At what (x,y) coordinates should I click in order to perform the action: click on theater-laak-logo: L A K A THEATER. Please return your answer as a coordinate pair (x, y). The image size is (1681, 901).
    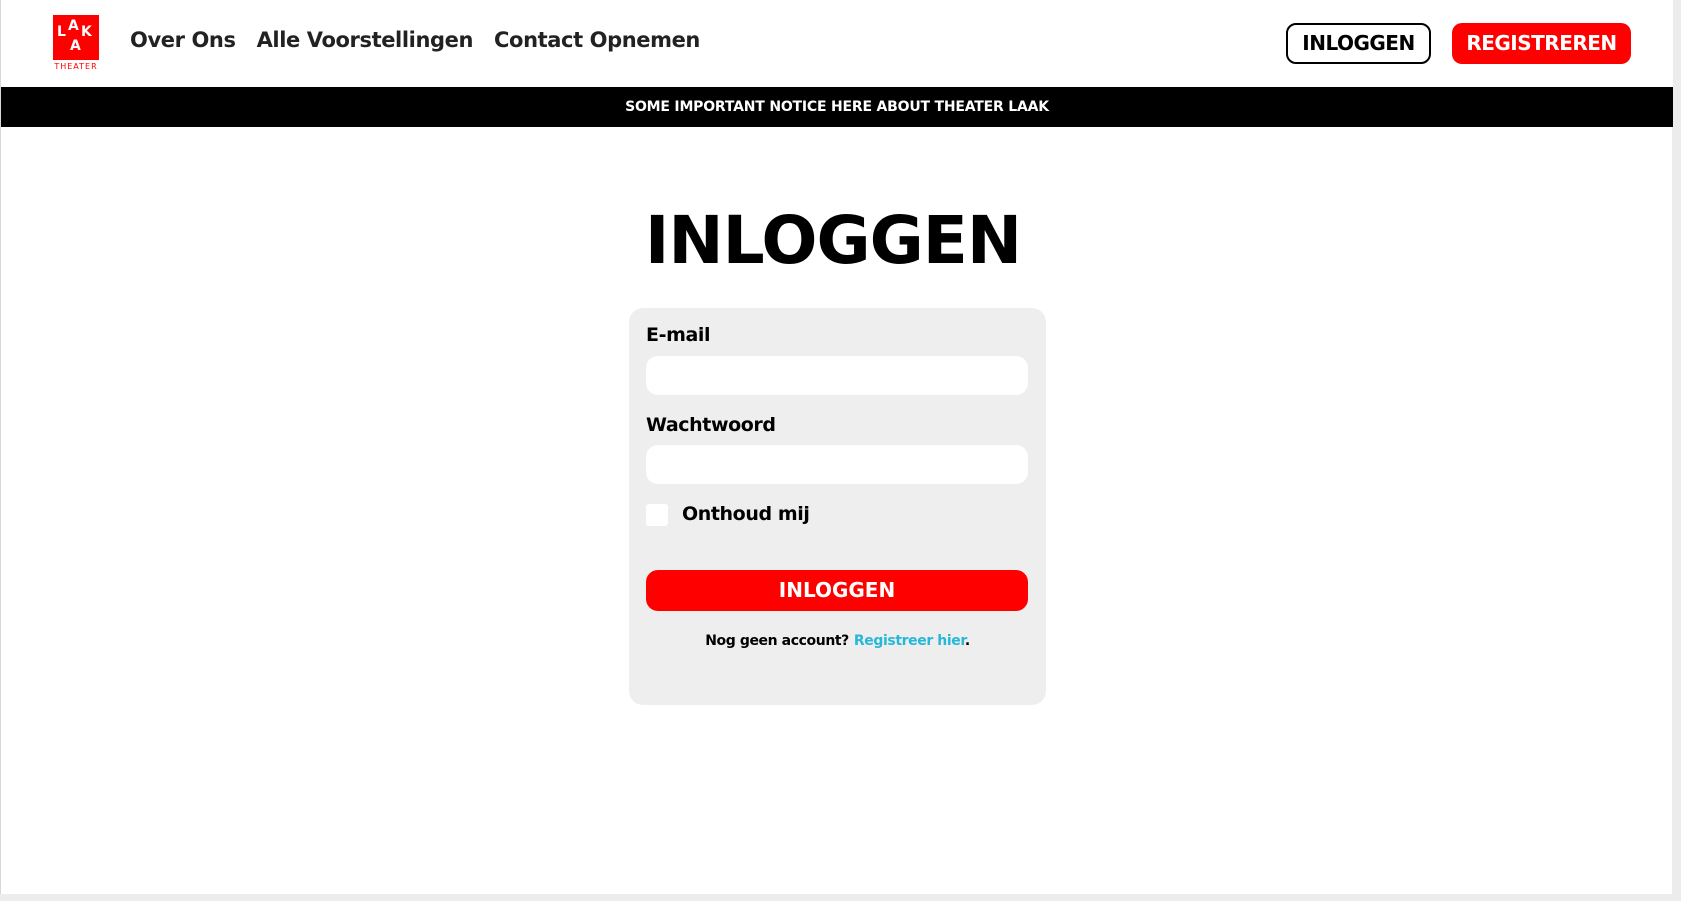
    Looking at the image, I should click on (76, 43).